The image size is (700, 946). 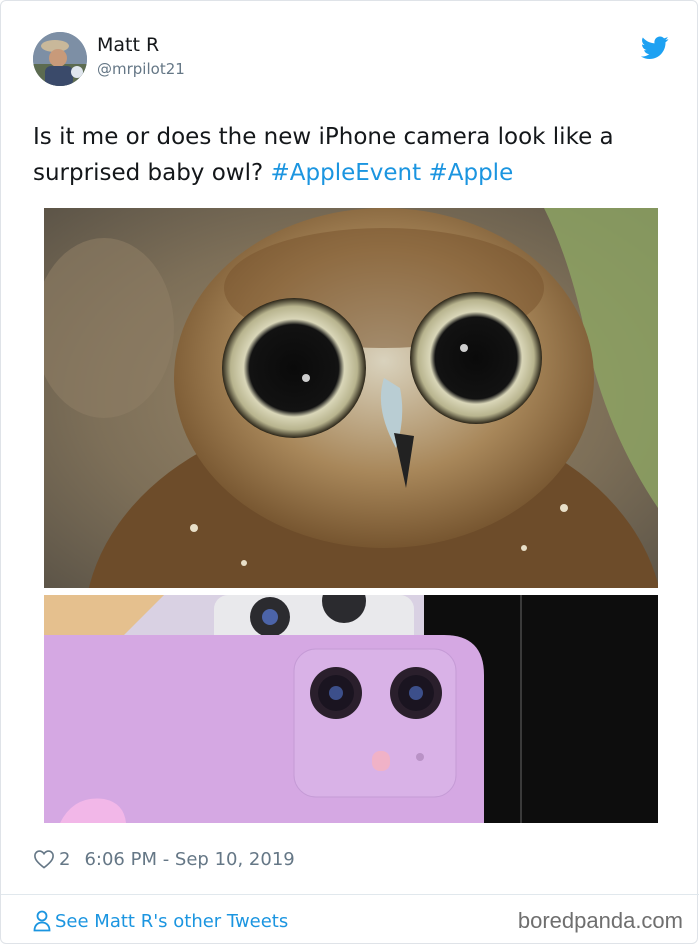 I want to click on avatar, so click(x=60, y=59).